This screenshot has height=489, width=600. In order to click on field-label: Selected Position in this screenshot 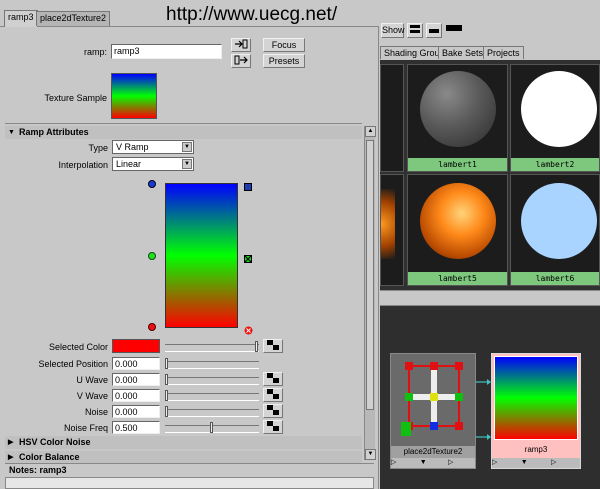, I will do `click(73, 364)`.